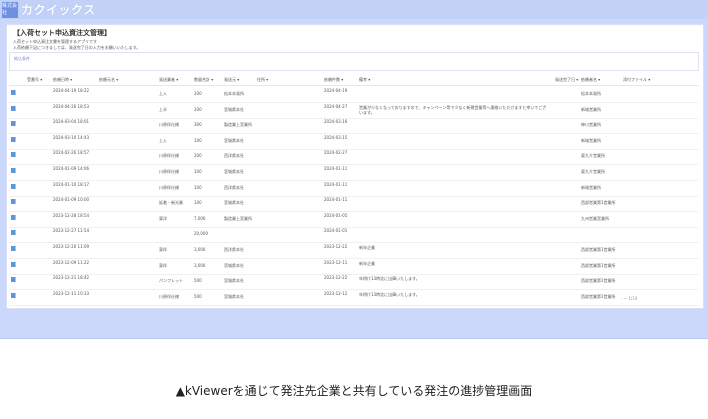 The height and width of the screenshot is (419, 708). I want to click on cell-date: 2024-01-09 14:06, so click(71, 168).